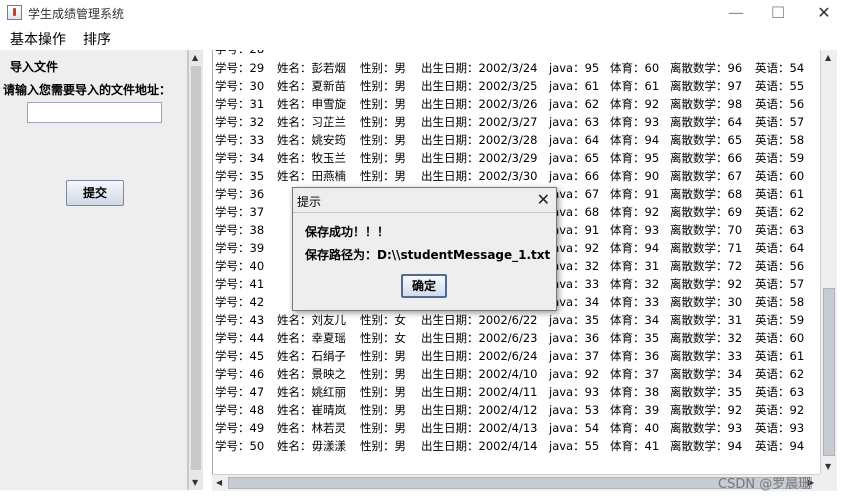 This screenshot has width=850, height=500. I want to click on cell-birth: 出生日期：2002/4/14, so click(479, 446).